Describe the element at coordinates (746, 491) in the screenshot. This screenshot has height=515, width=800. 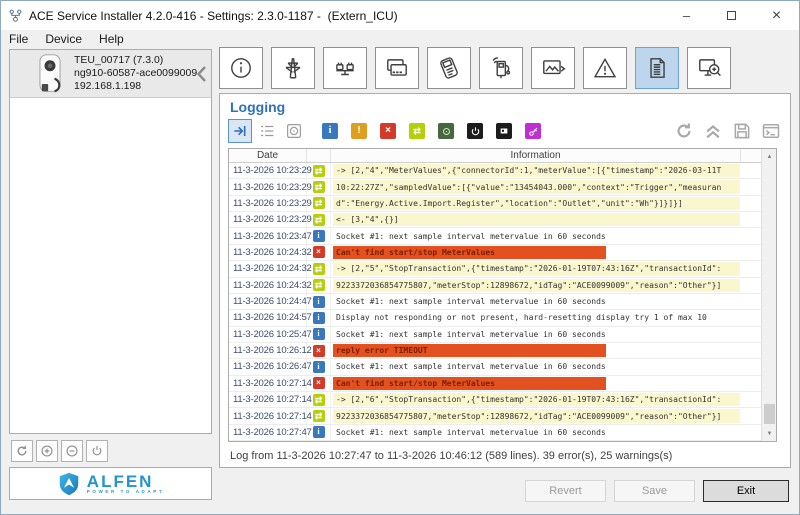
I see `exit-button: Exit` at that location.